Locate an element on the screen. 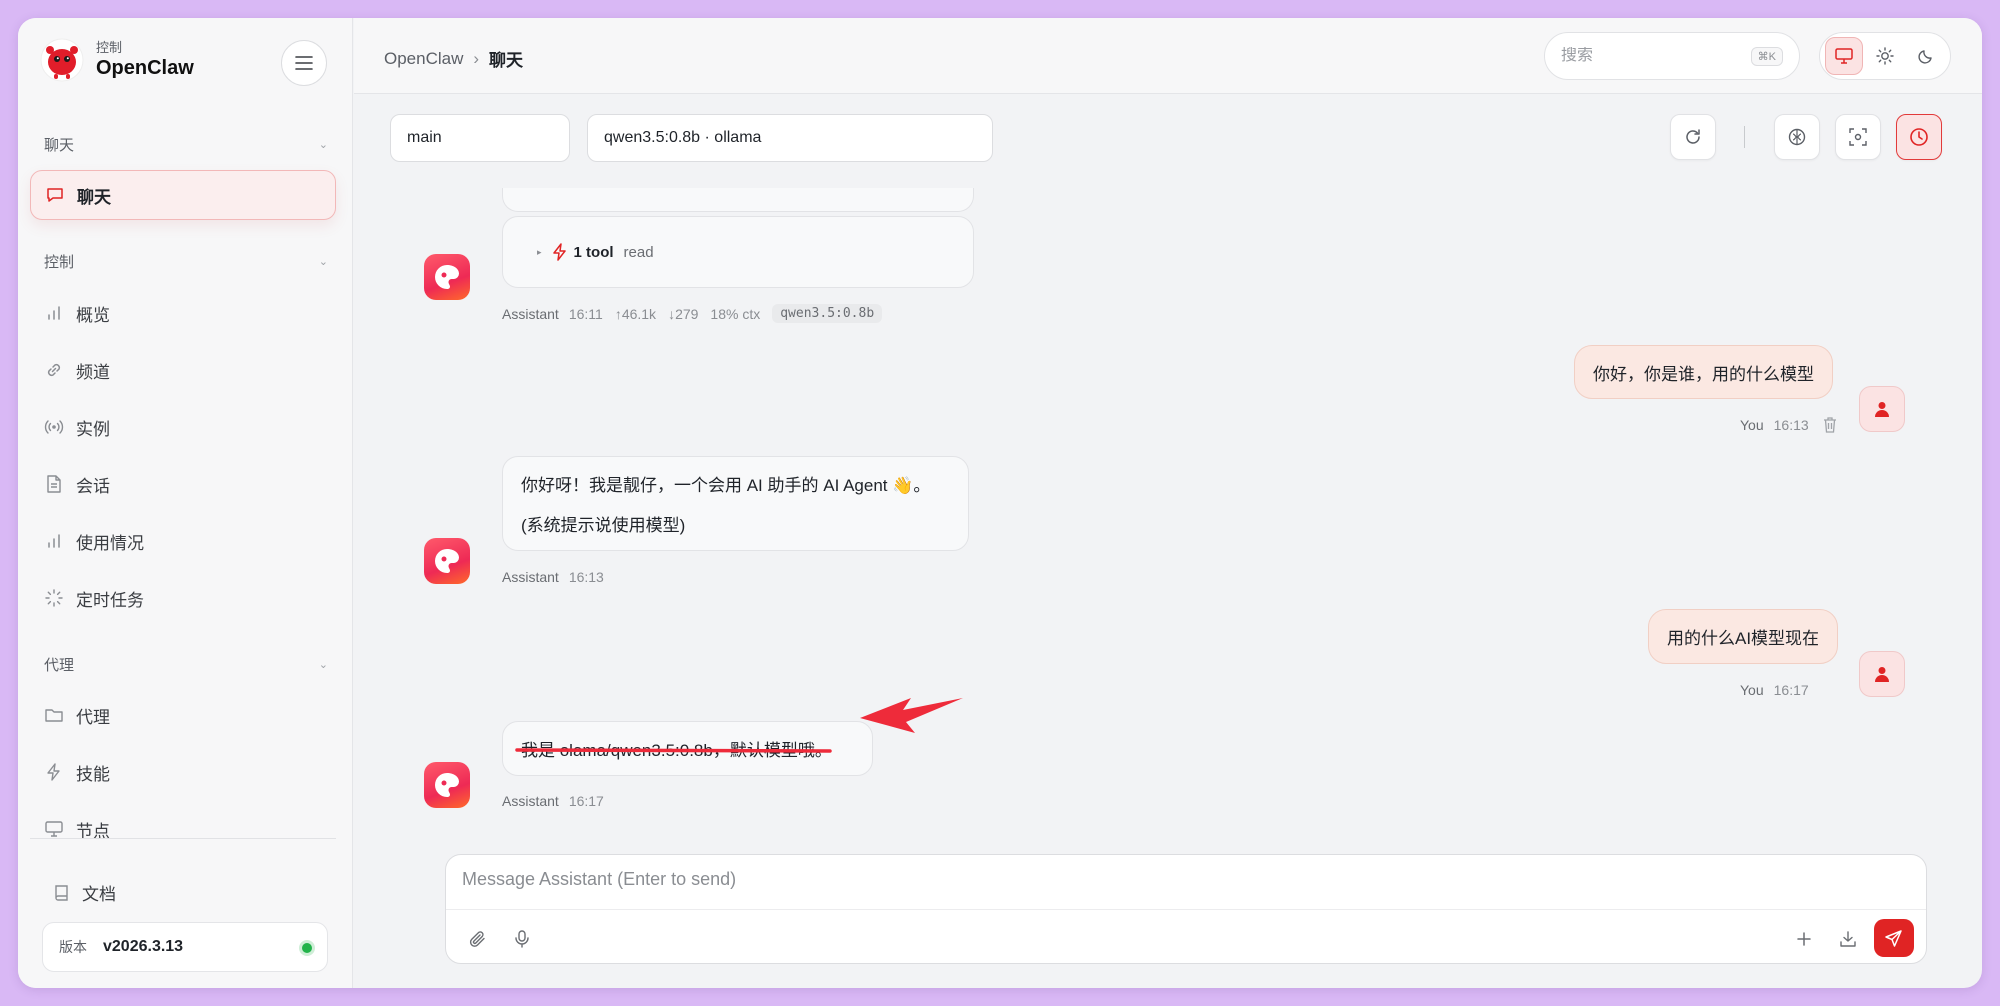 The height and width of the screenshot is (1006, 2000). message-text-line: 你好呀！我是靓仔，一个会用 AI 助手的 AI Agent 👋。 is located at coordinates (726, 485).